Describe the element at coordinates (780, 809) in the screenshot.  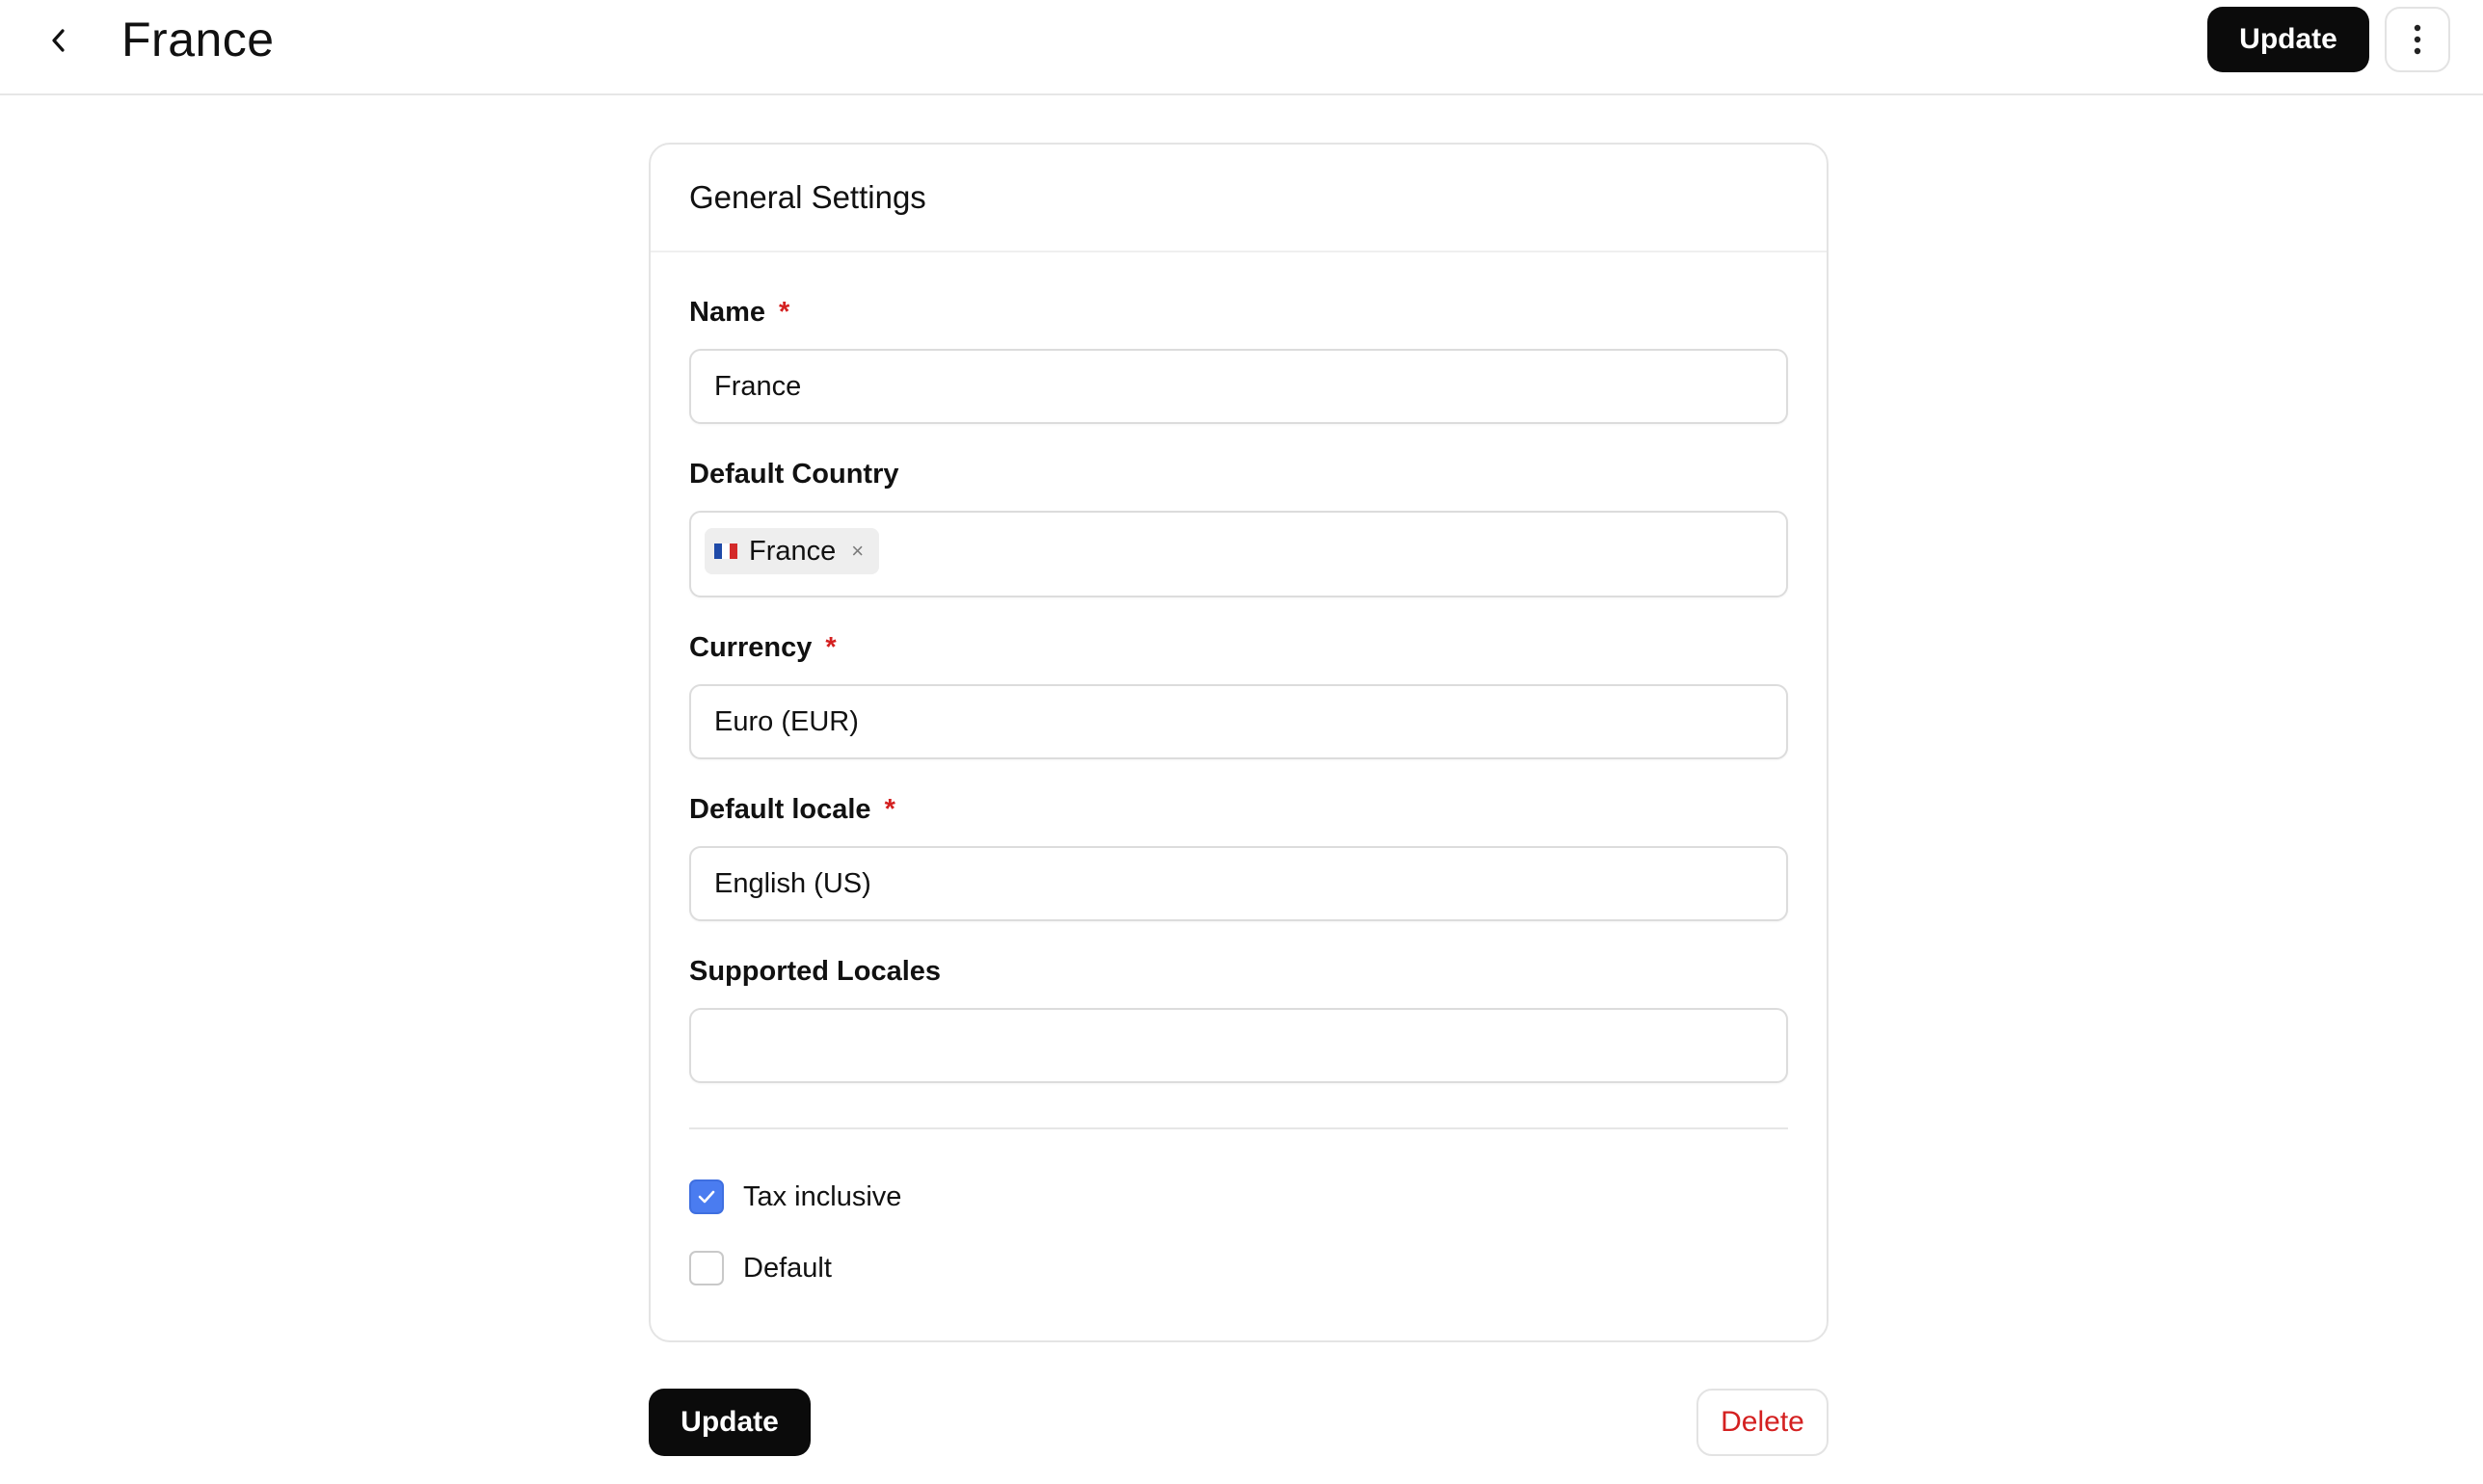
I see `default-locale-label-text: Default locale` at that location.